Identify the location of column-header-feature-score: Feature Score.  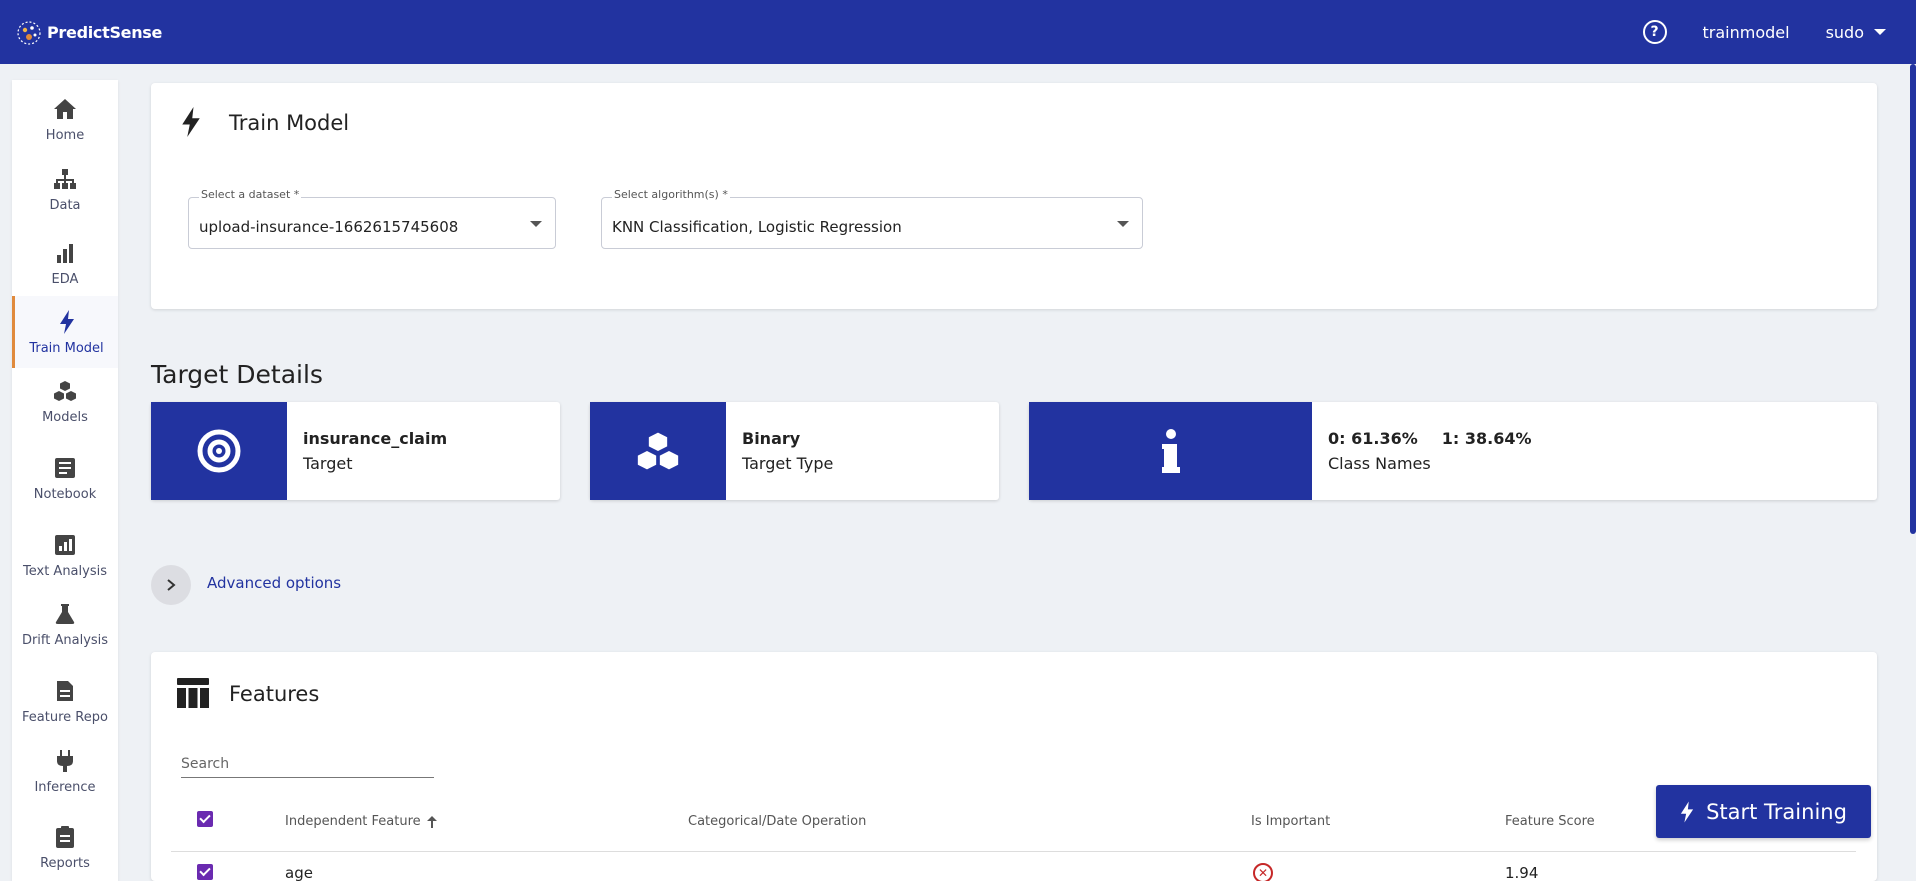
(1550, 821).